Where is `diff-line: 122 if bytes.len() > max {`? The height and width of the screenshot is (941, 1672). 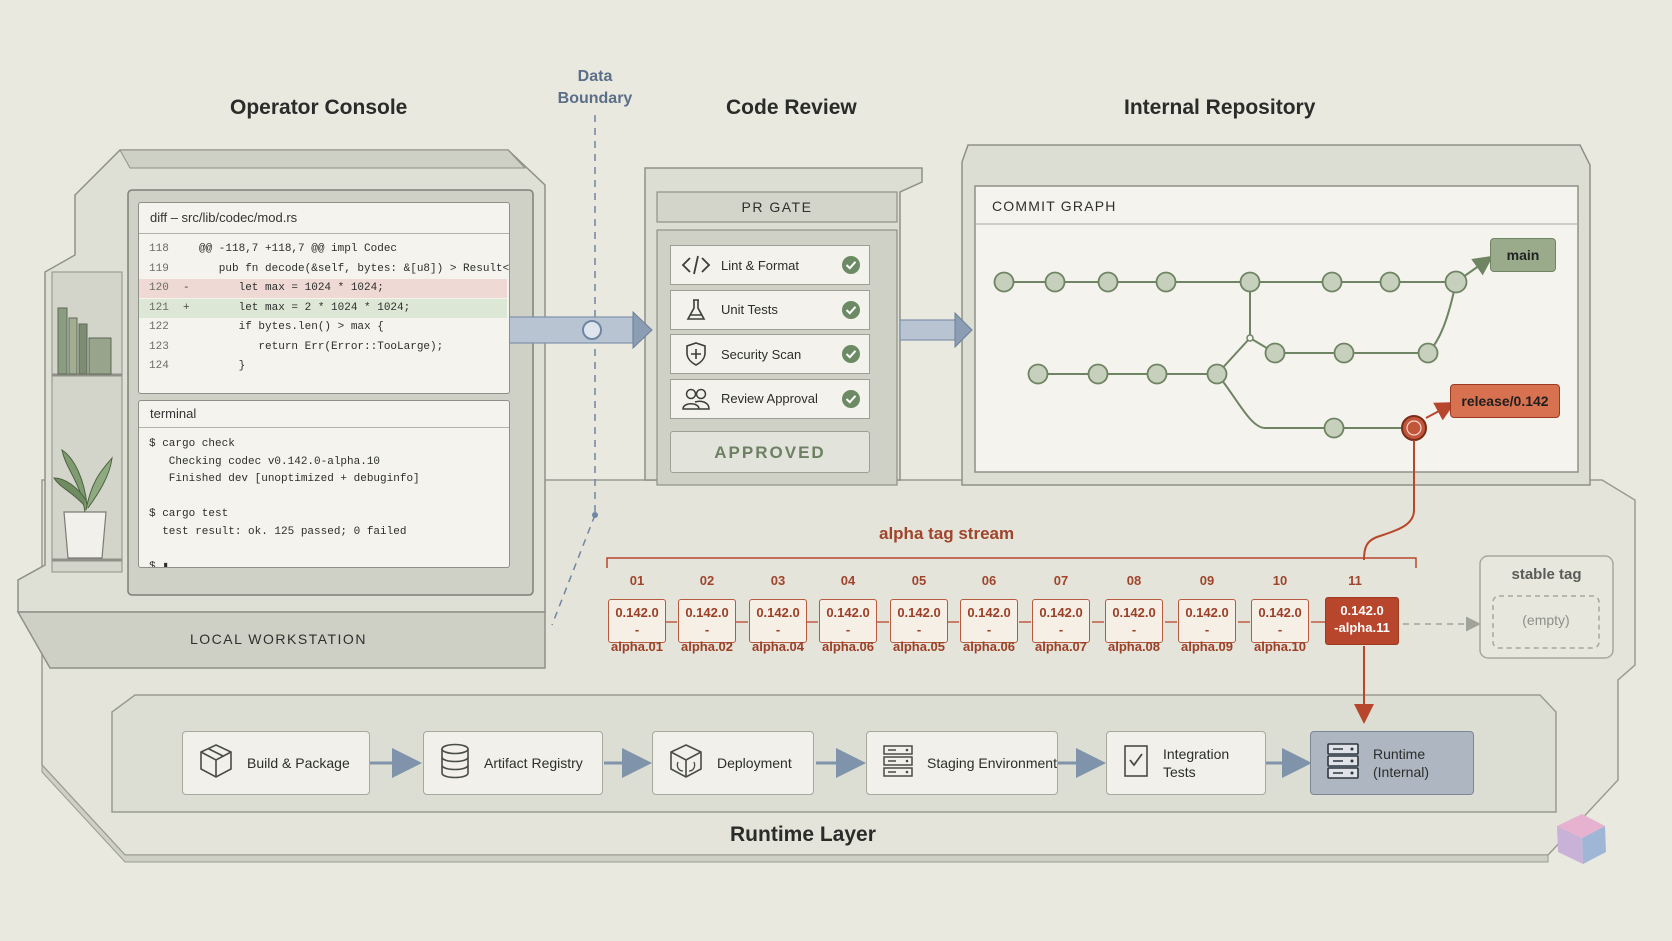
diff-line: 122 if bytes.len() > max { is located at coordinates (323, 327).